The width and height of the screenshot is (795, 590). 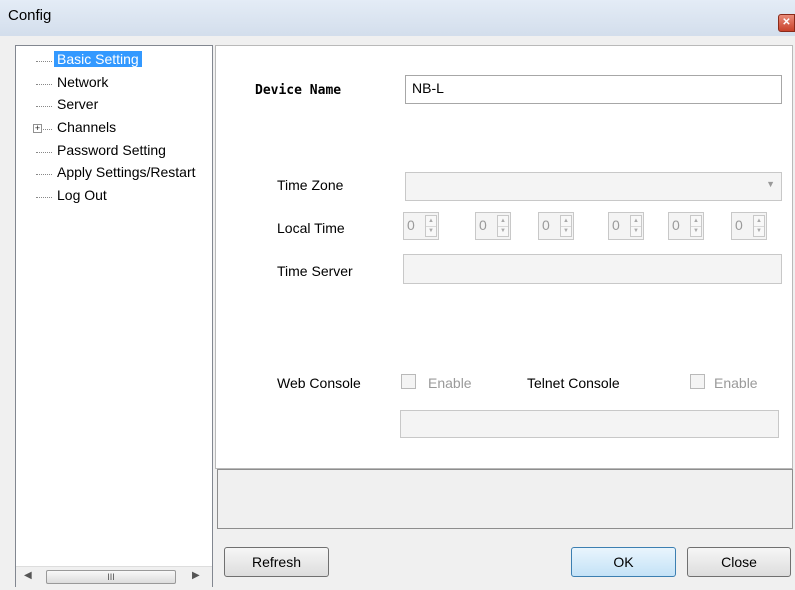 What do you see at coordinates (749, 226) in the screenshot?
I see `local-time-spinner-6: 0 ▲ ▼` at bounding box center [749, 226].